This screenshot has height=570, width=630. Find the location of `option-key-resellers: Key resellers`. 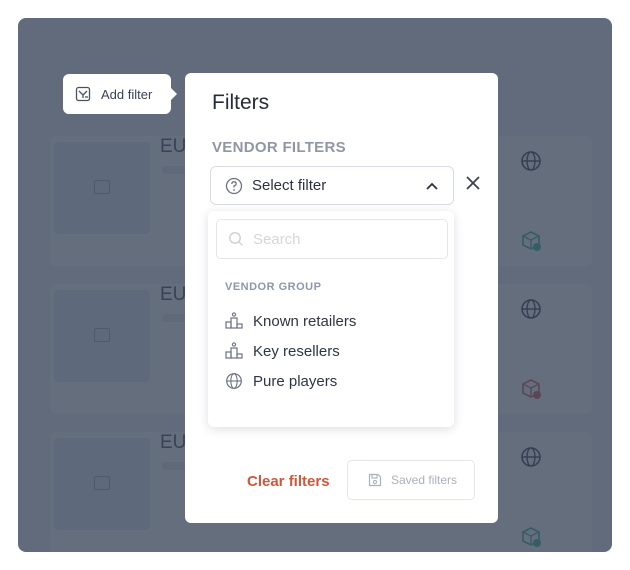

option-key-resellers: Key resellers is located at coordinates (282, 351).